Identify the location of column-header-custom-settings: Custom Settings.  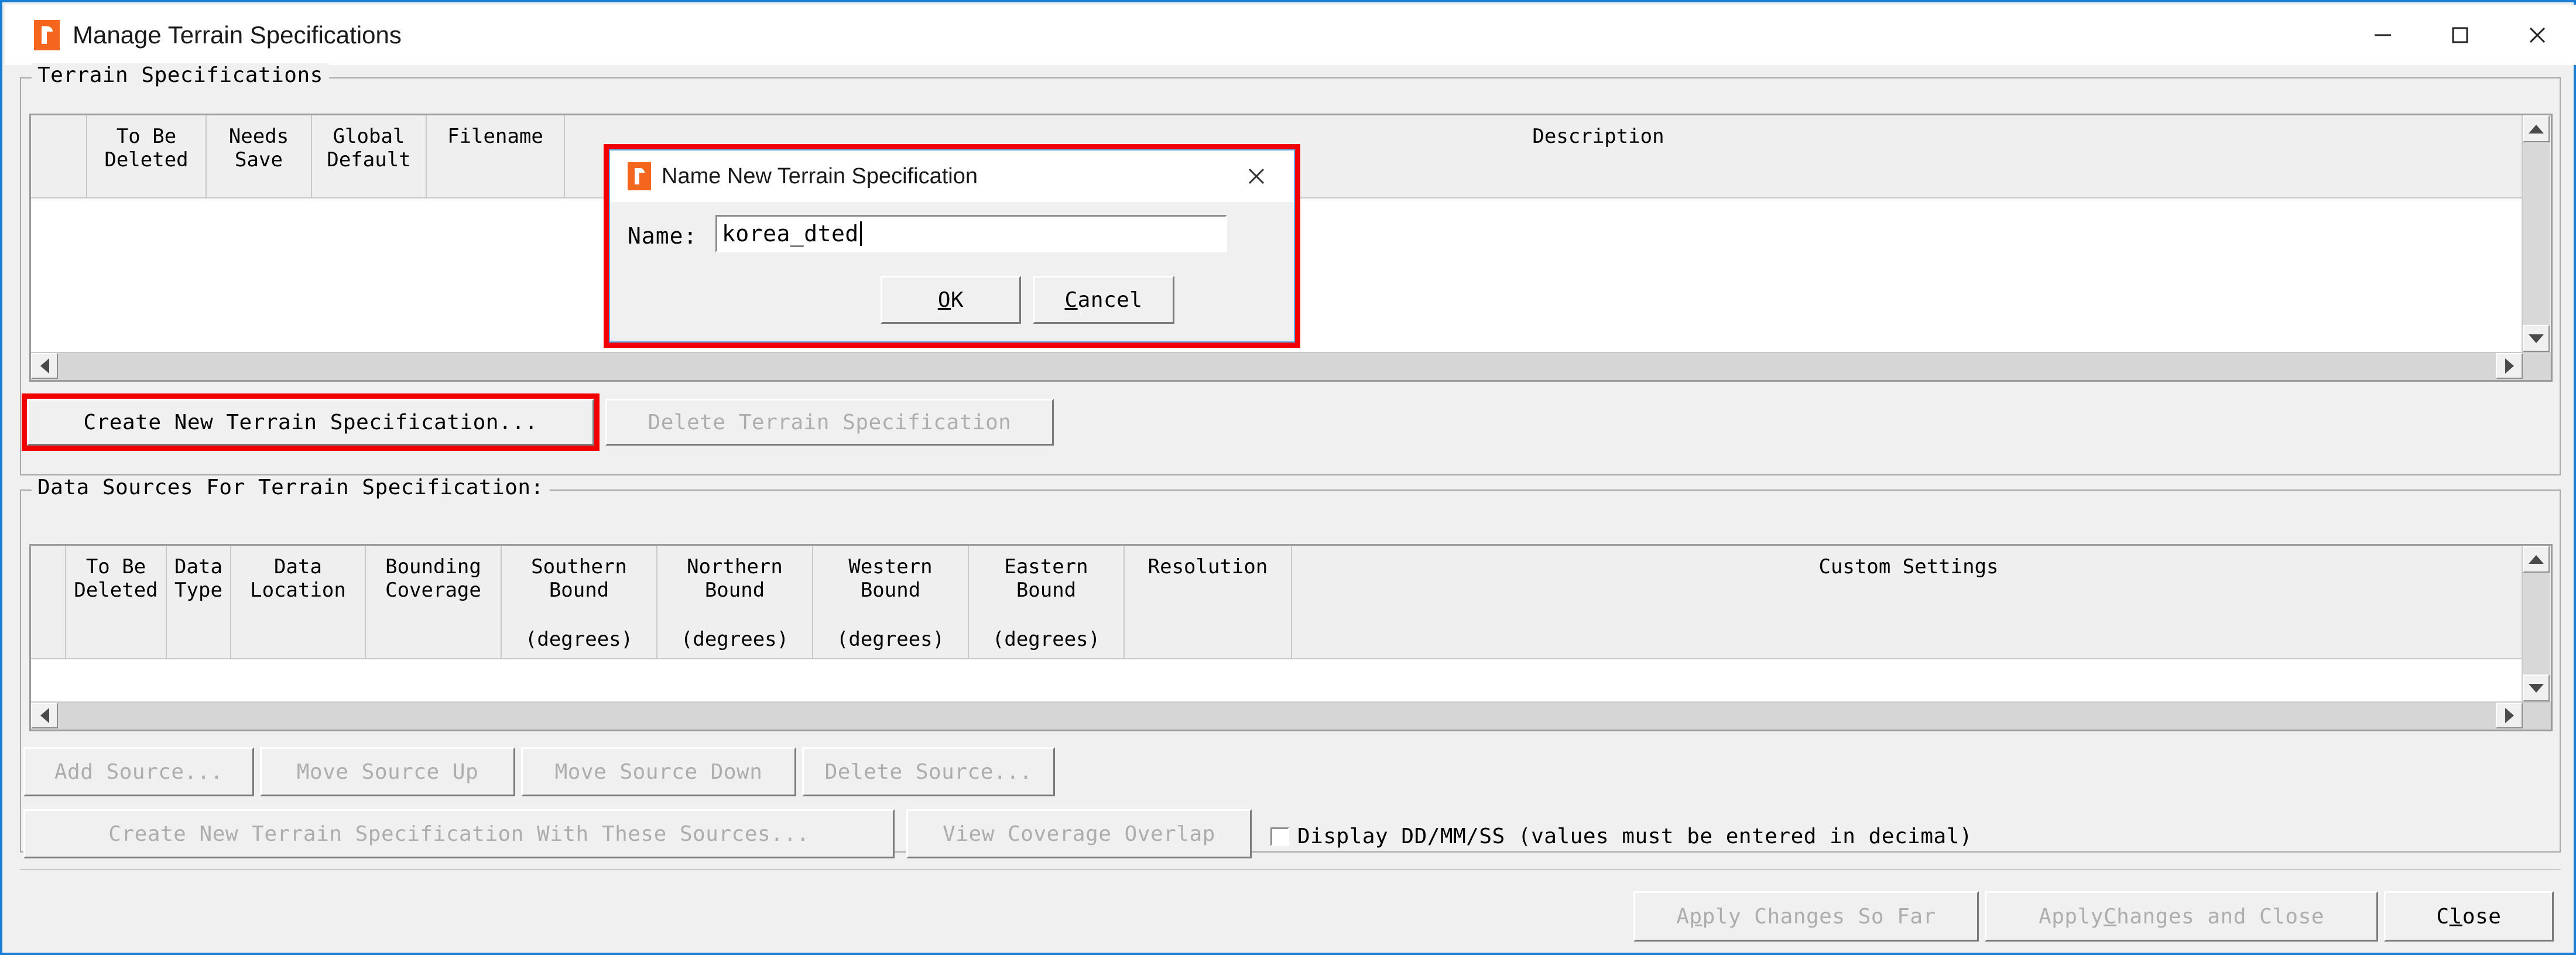
(1908, 602).